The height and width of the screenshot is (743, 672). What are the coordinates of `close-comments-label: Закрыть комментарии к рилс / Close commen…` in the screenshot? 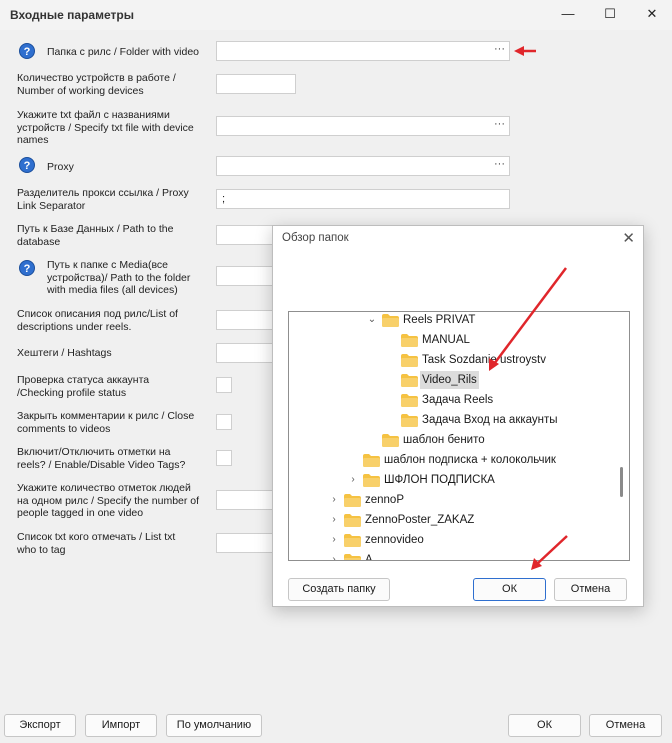 It's located at (106, 422).